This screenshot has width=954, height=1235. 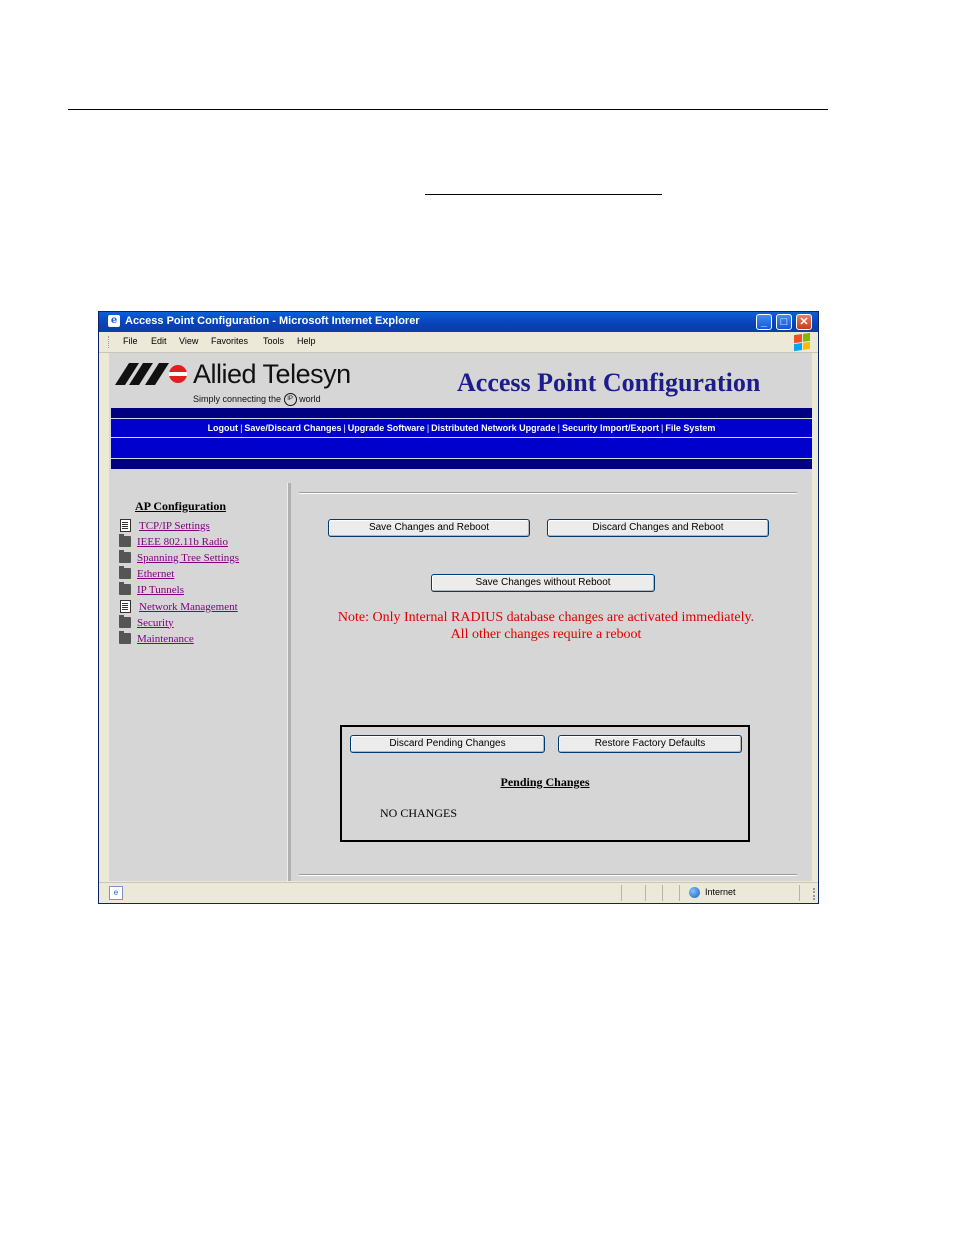 I want to click on tagline-start: Simply connecting the, so click(x=237, y=398).